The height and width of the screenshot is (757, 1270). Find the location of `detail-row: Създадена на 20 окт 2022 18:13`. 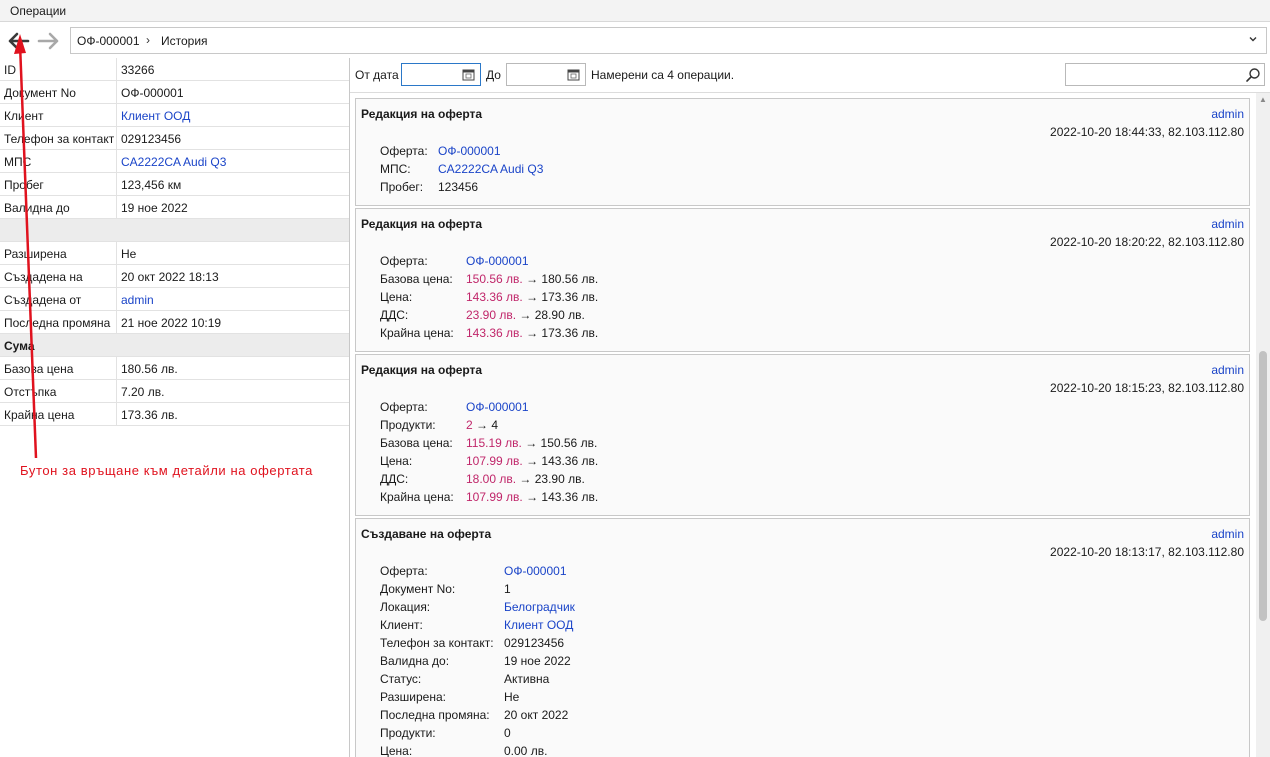

detail-row: Създадена на 20 окт 2022 18:13 is located at coordinates (174, 276).